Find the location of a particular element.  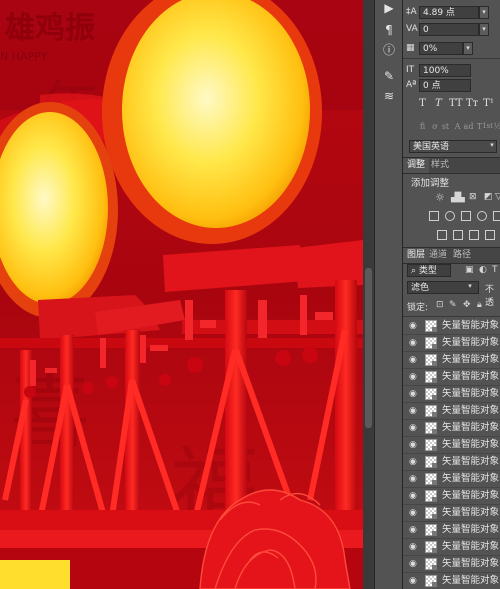

threshold-icon is located at coordinates (474, 235).